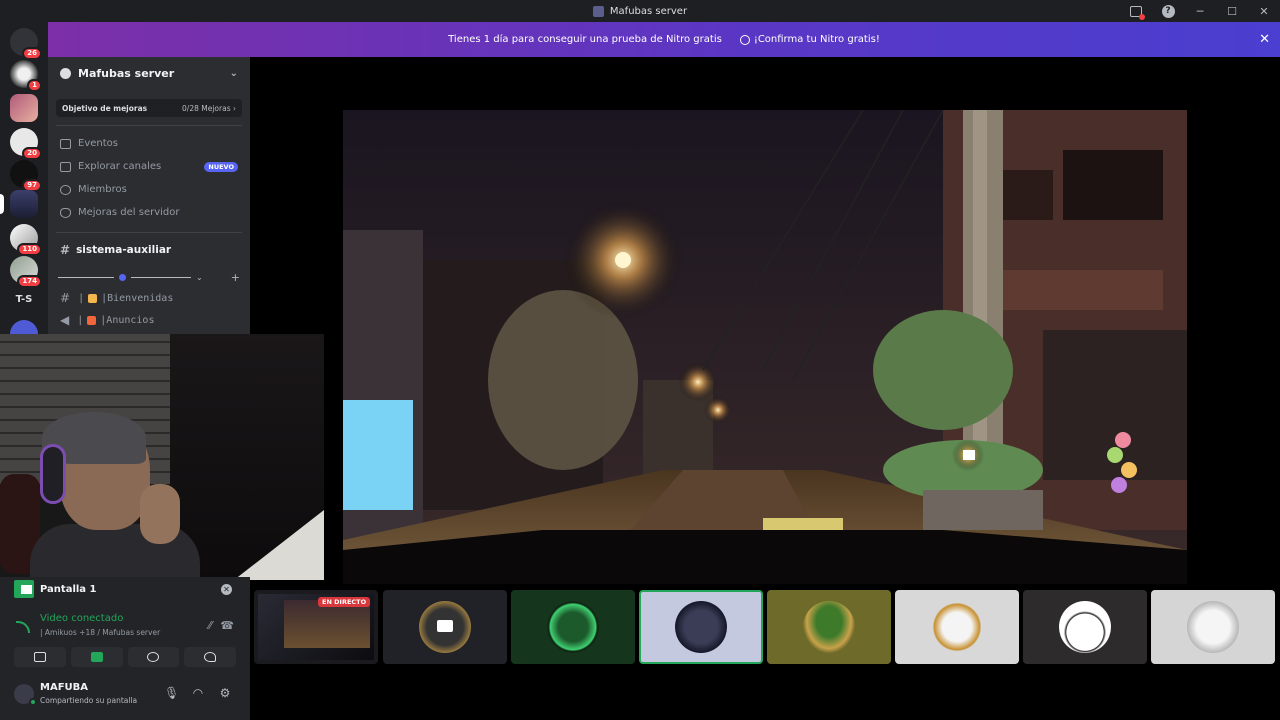 This screenshot has height=720, width=1280. What do you see at coordinates (29, 249) in the screenshot?
I see `mention-badge: 110` at bounding box center [29, 249].